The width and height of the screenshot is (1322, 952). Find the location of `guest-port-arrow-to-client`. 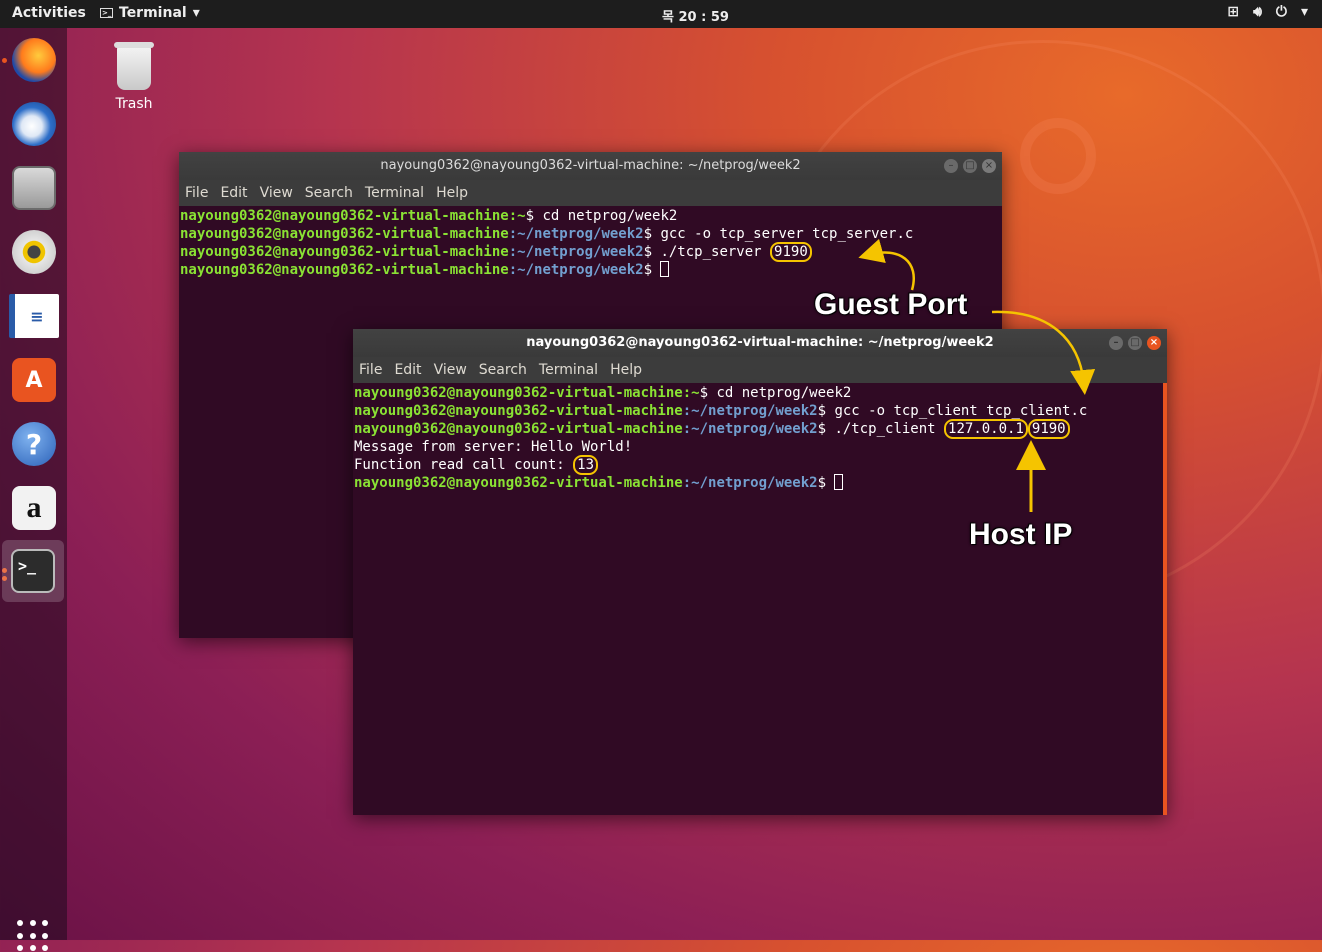

guest-port-arrow-to-client is located at coordinates (1043, 352).